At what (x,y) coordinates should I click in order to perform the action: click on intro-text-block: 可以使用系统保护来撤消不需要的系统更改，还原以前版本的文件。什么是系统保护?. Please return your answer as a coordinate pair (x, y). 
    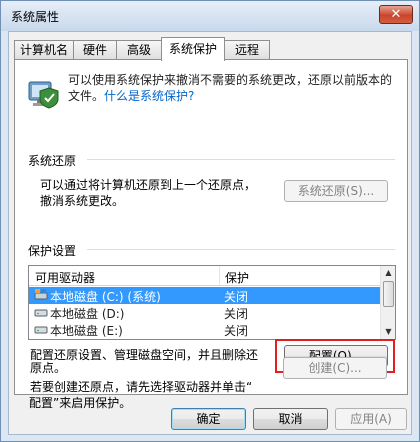
    Looking at the image, I should click on (233, 88).